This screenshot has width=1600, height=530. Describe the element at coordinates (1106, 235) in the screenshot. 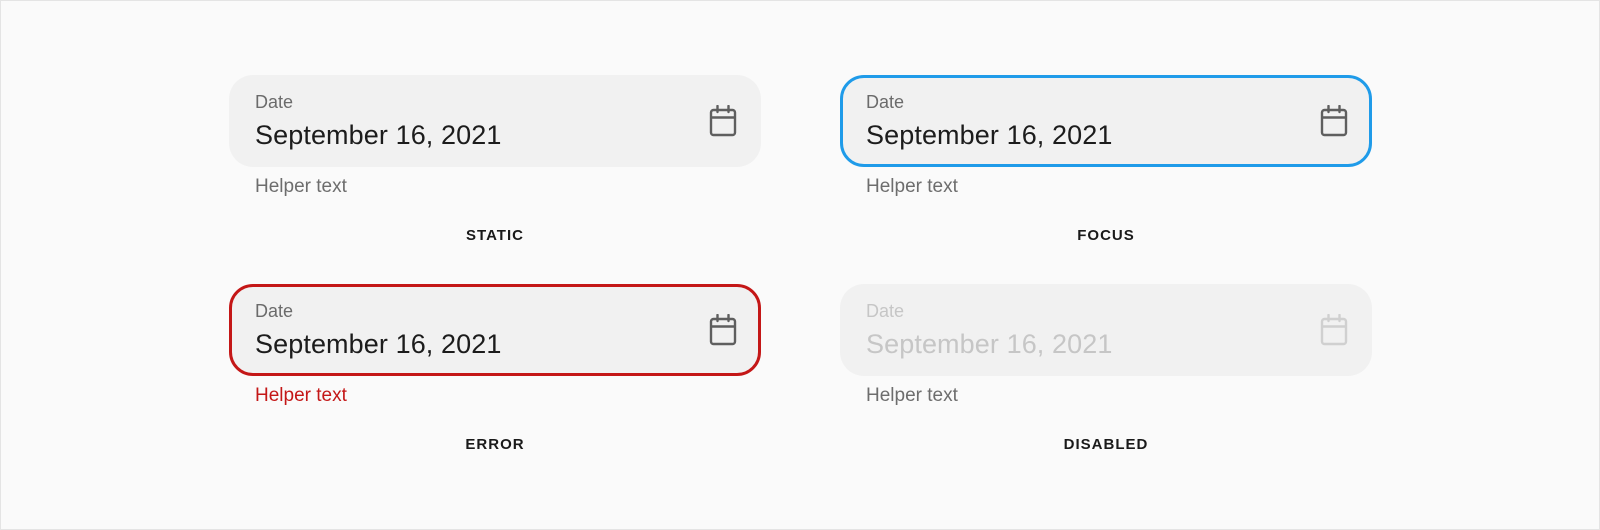

I see `state-caption-focus: FOCUS` at that location.